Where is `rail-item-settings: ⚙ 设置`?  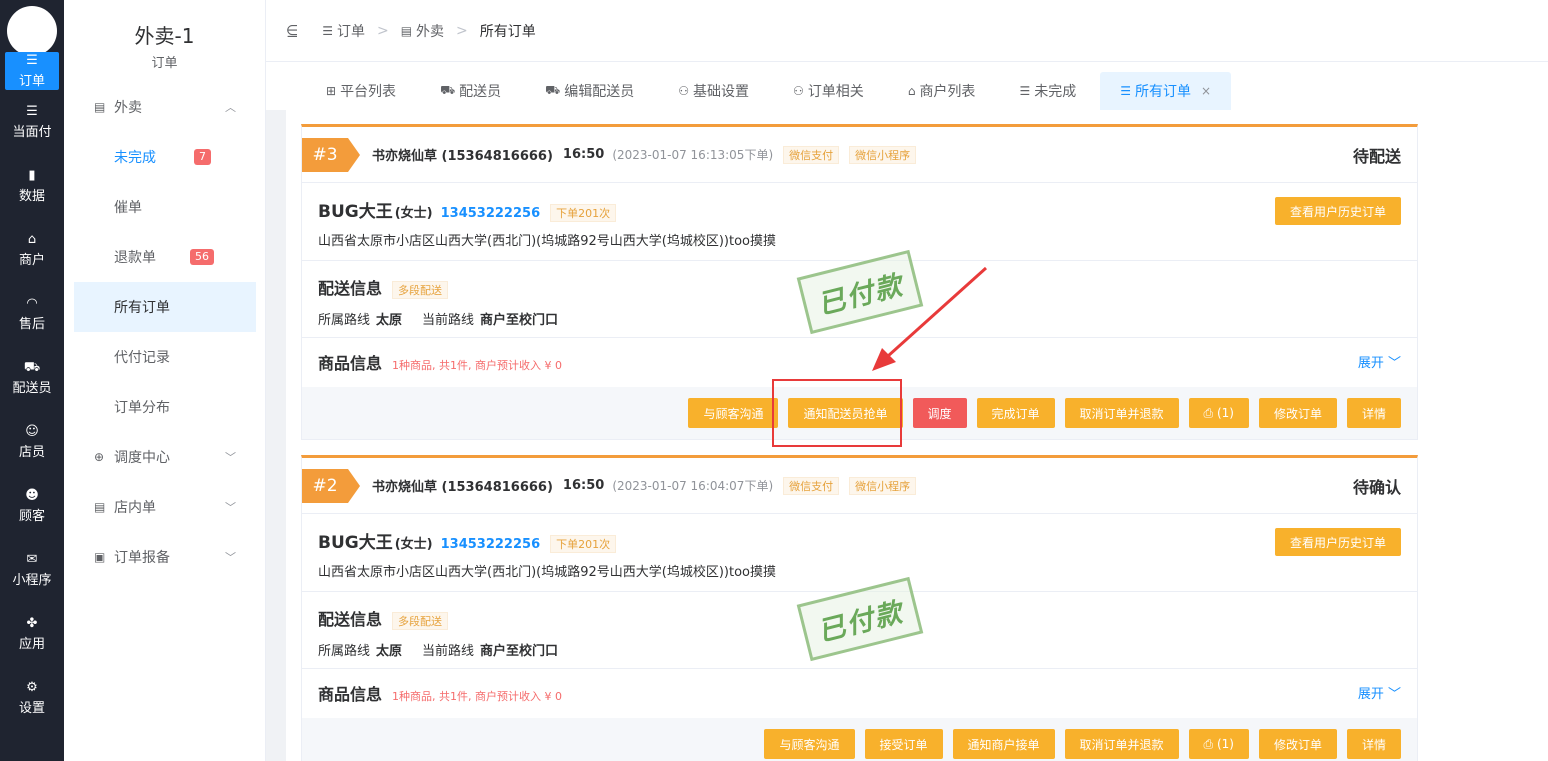 rail-item-settings: ⚙ 设置 is located at coordinates (32, 698).